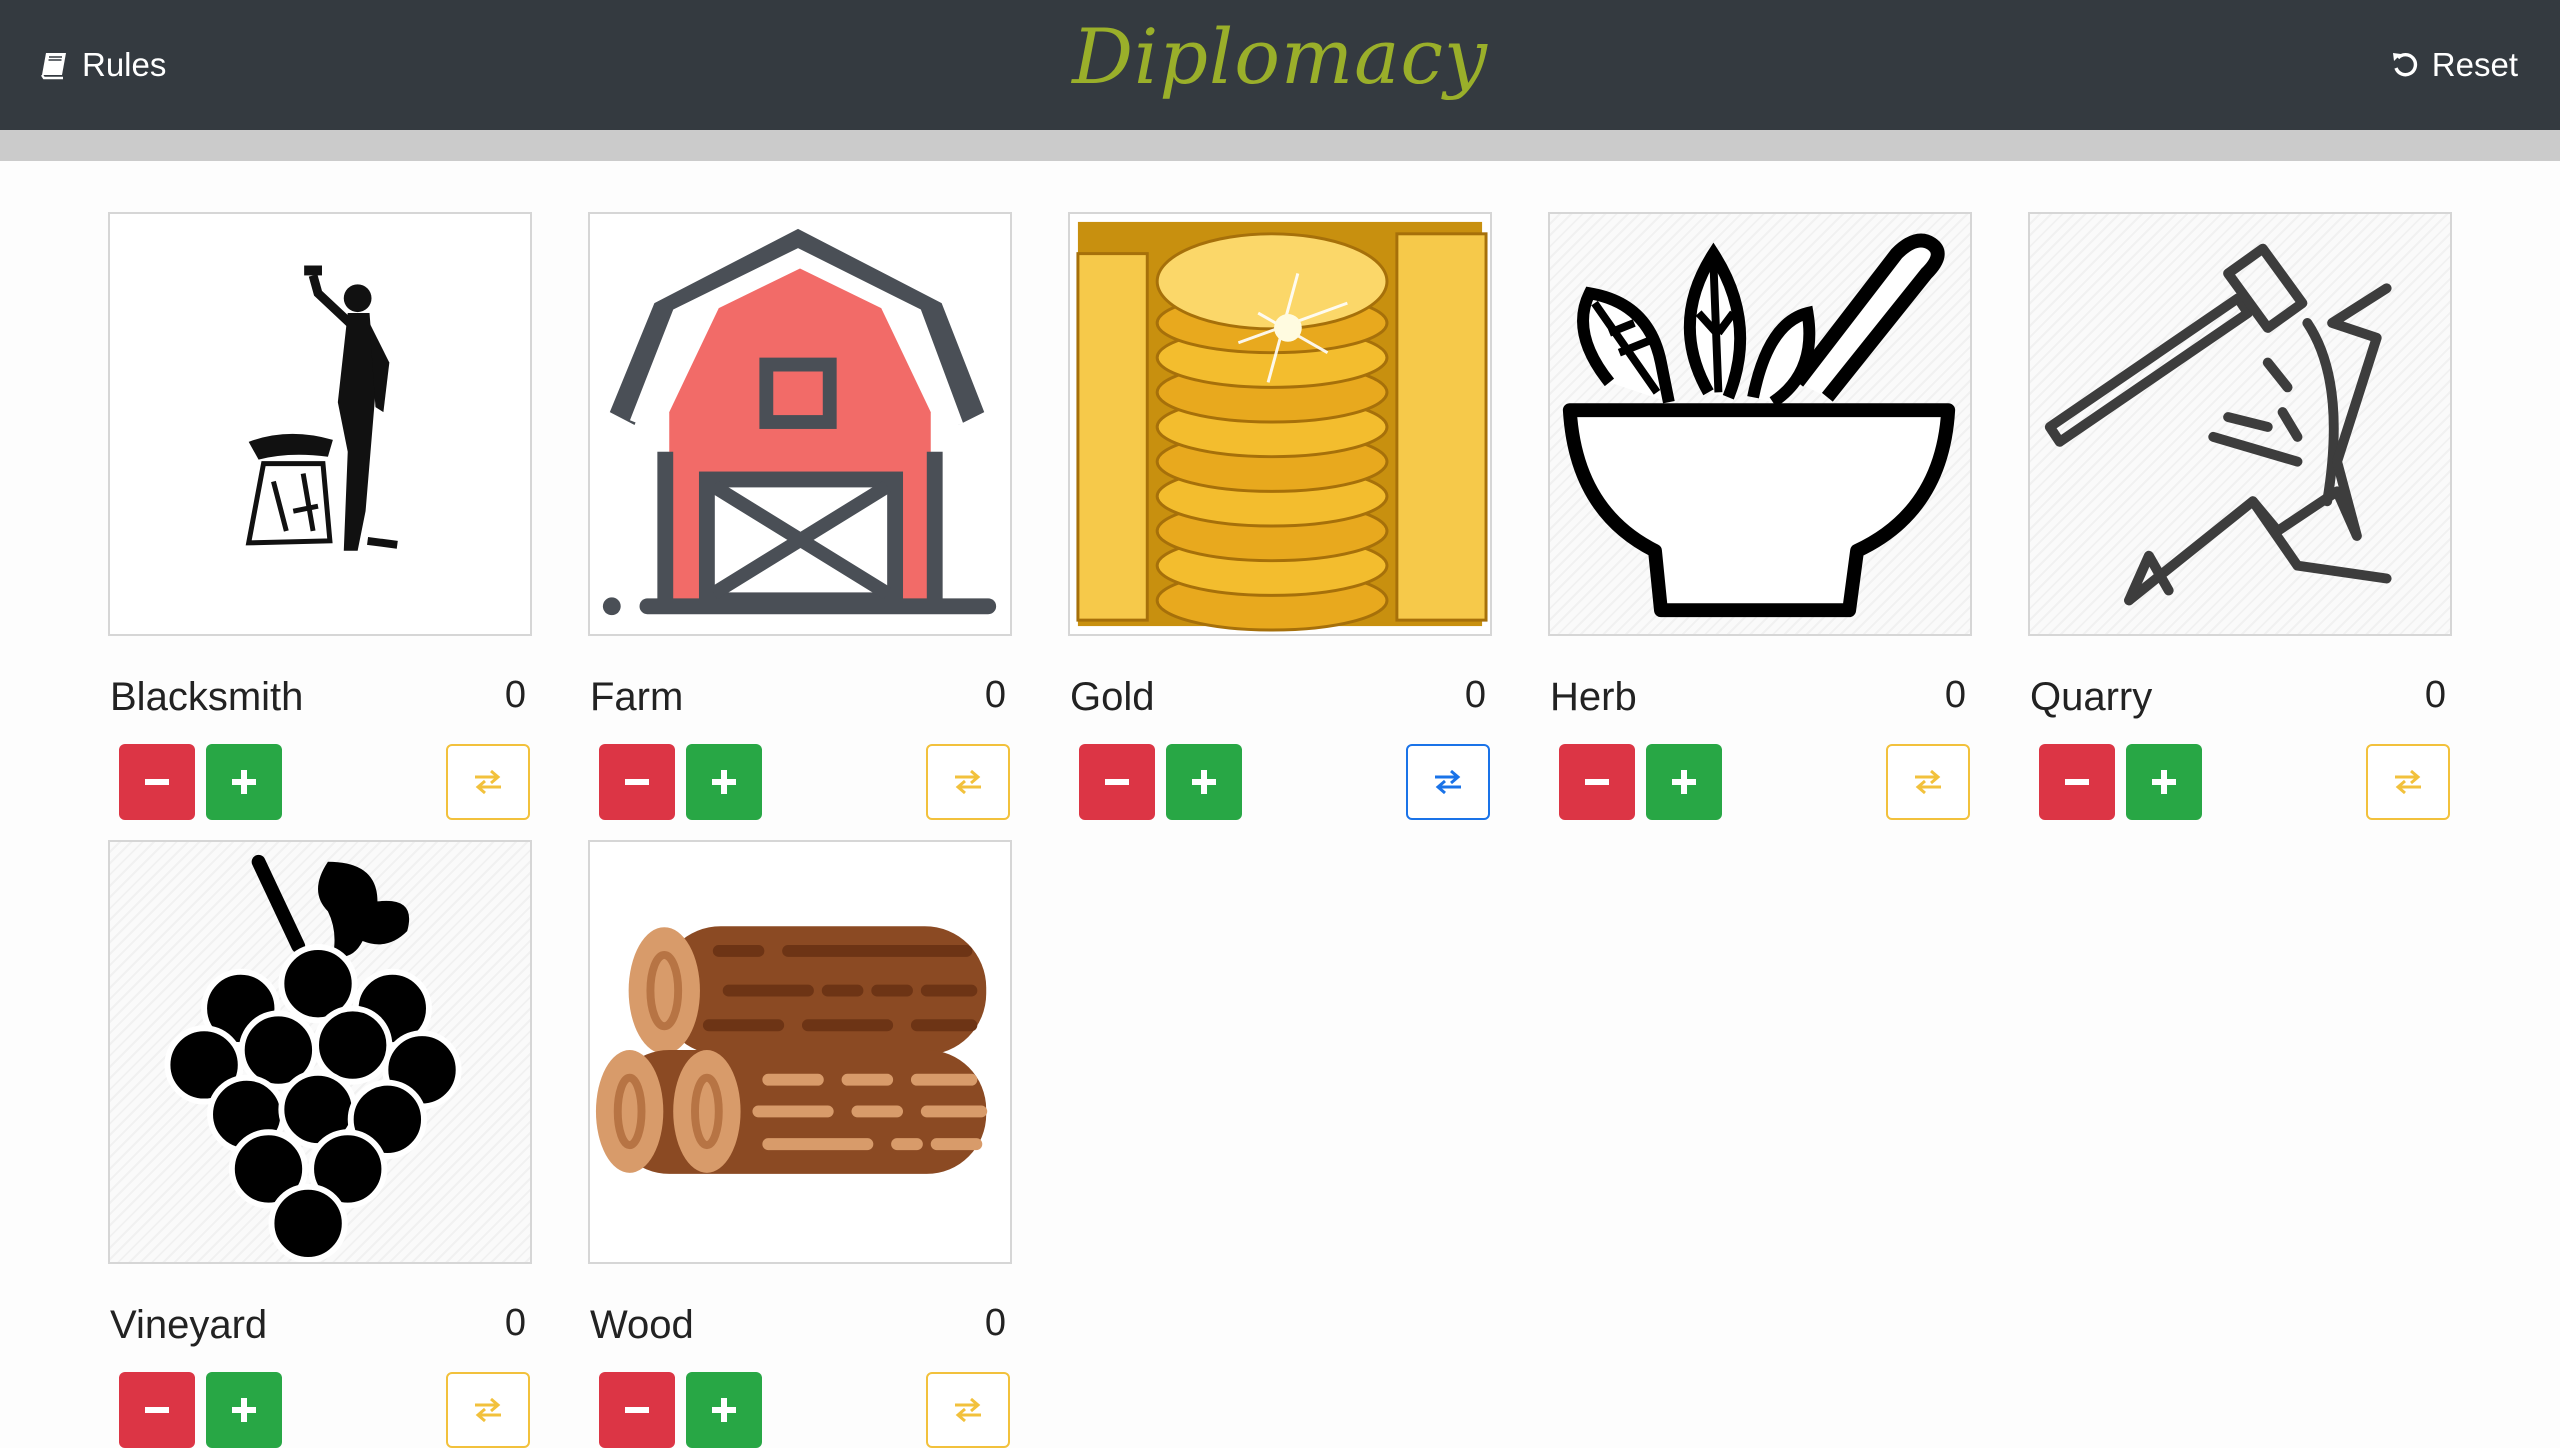 This screenshot has height=1448, width=2560. What do you see at coordinates (791, 1050) in the screenshot?
I see `logs-icon` at bounding box center [791, 1050].